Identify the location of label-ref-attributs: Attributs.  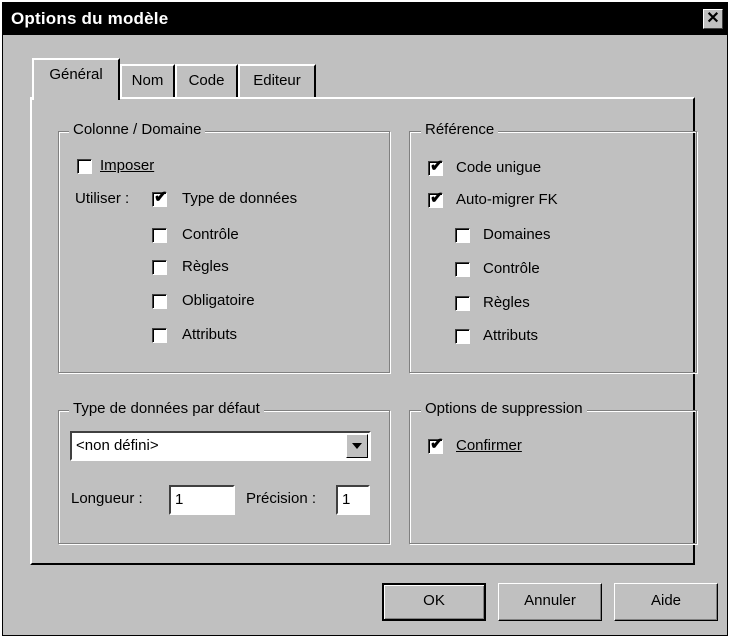
(511, 335).